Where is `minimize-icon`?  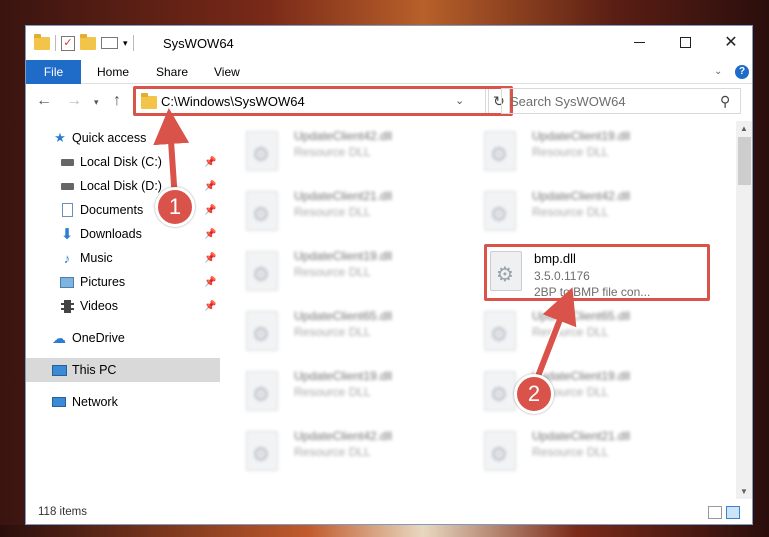
minimize-icon is located at coordinates (639, 42).